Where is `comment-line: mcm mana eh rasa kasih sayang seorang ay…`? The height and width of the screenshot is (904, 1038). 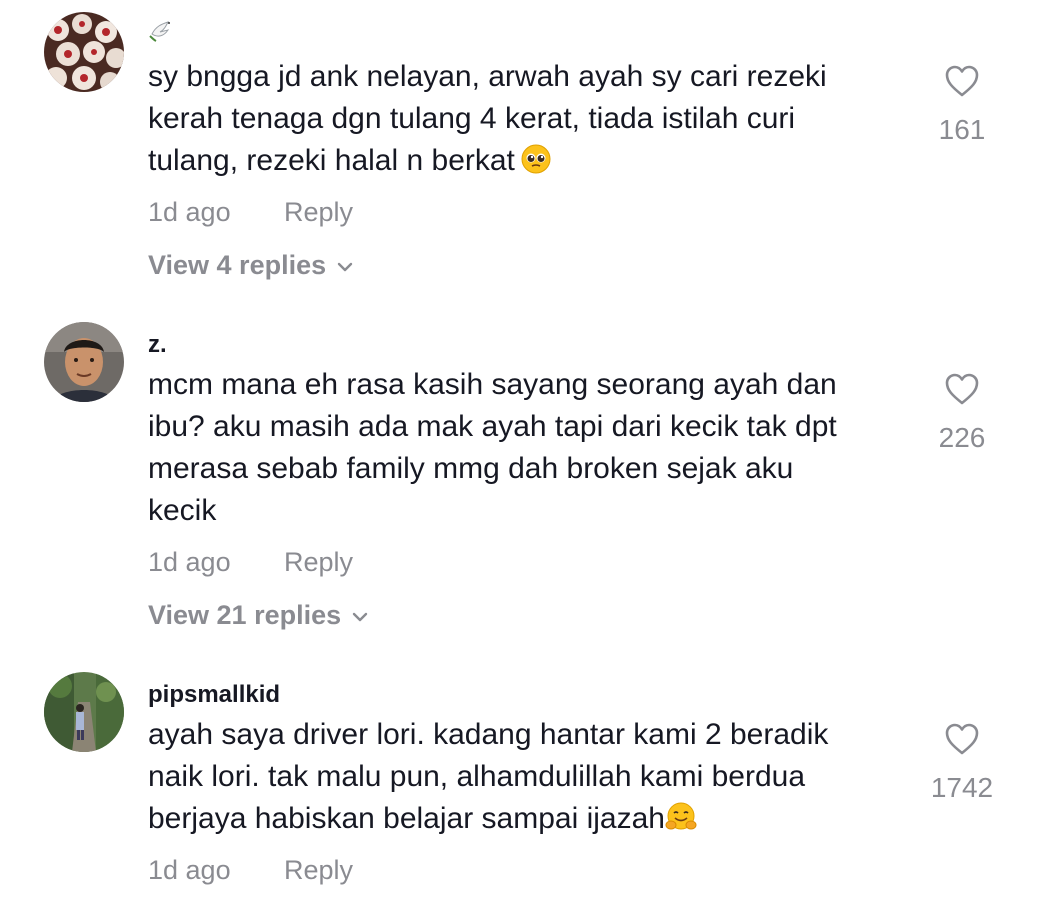 comment-line: mcm mana eh rasa kasih sayang seorang ay… is located at coordinates (492, 384).